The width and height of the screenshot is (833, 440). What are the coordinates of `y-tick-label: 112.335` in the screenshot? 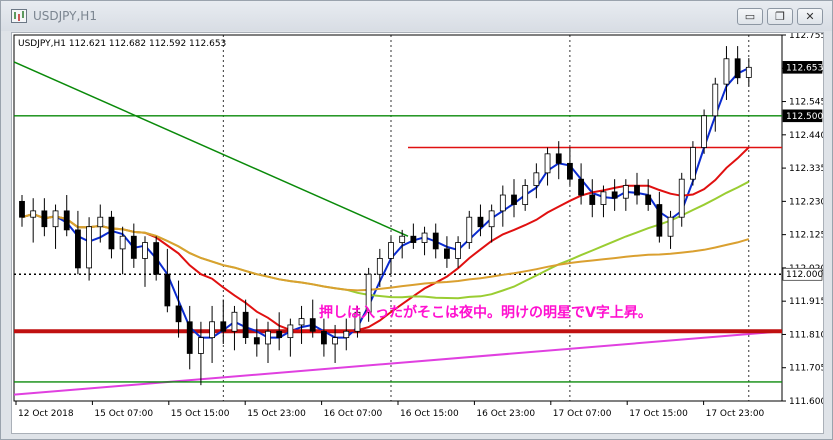 It's located at (806, 169).